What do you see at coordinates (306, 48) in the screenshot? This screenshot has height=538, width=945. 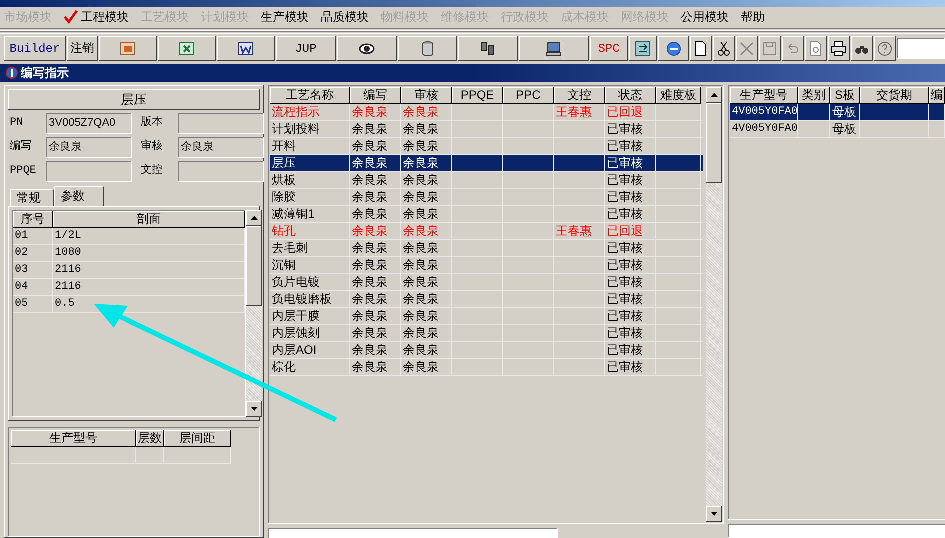 I see `toolbar-button: JUP` at bounding box center [306, 48].